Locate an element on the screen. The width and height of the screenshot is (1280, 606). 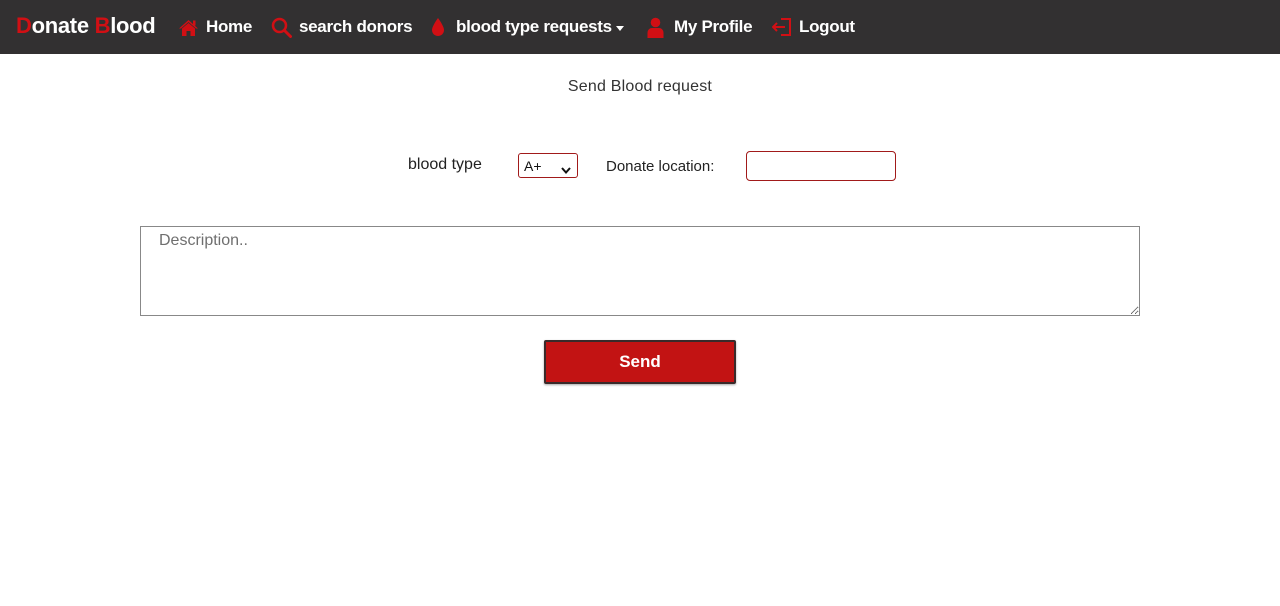
blood-type-selected-value: A+ is located at coordinates (533, 165).